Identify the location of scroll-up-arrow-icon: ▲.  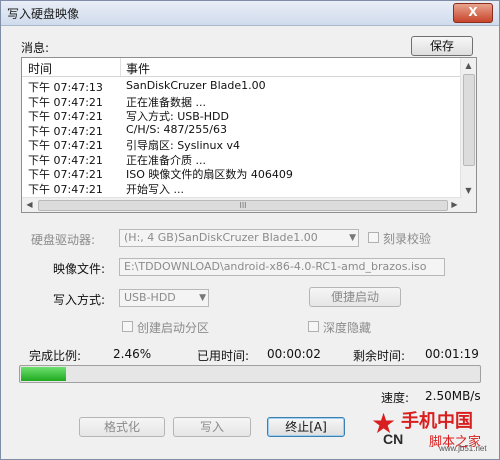
(468, 65).